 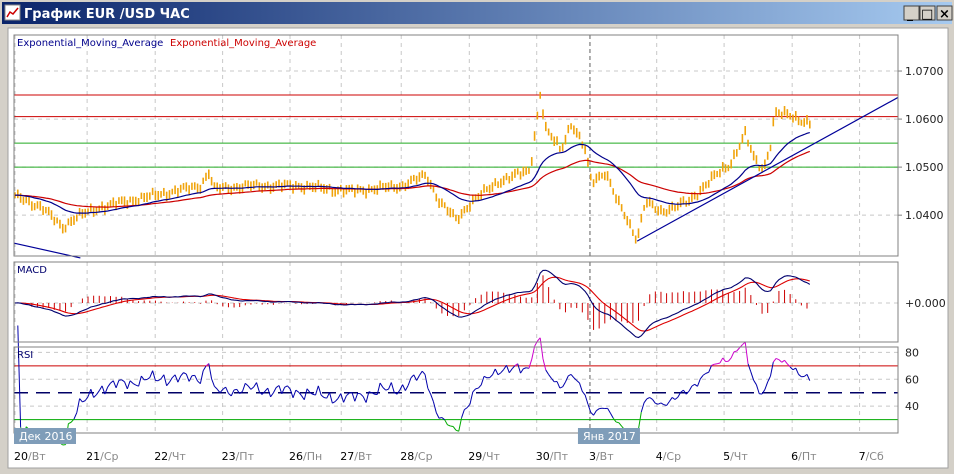 I want to click on price-tick-label: 1.0500, so click(x=924, y=167).